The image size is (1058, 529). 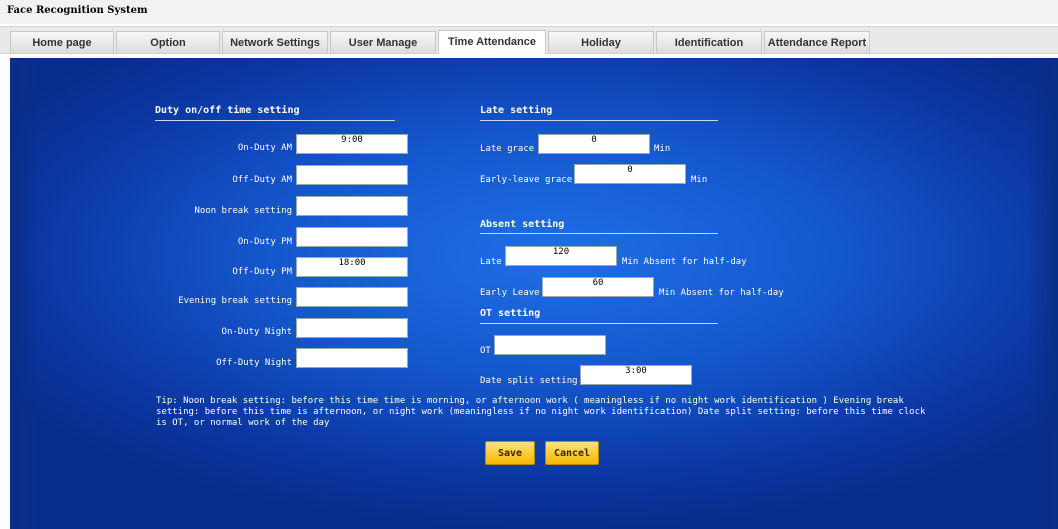 I want to click on absent-heading: Absent setting, so click(x=522, y=224).